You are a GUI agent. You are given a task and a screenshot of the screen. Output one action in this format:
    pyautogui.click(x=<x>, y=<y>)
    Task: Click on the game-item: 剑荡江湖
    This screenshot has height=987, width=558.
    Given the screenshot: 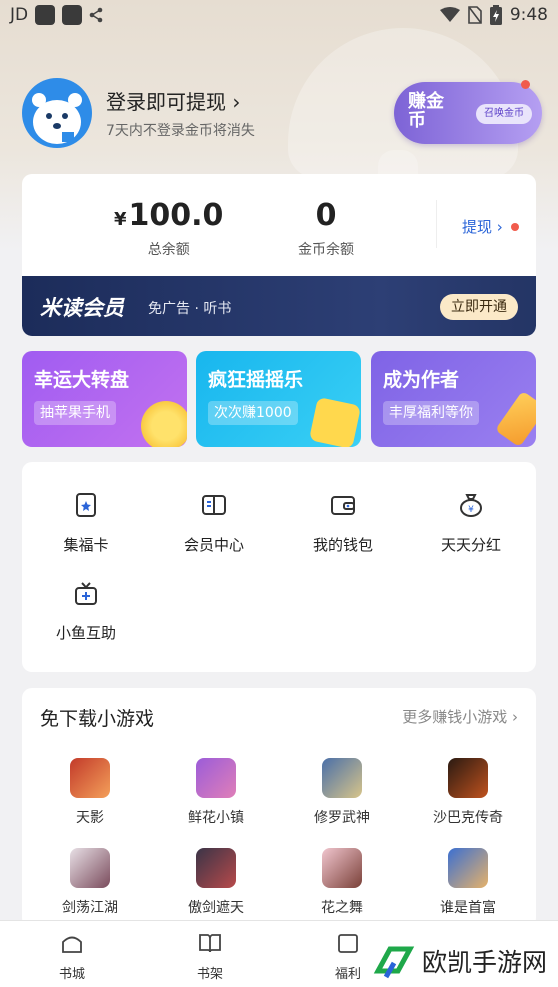 What is the action you would take?
    pyautogui.click(x=90, y=882)
    